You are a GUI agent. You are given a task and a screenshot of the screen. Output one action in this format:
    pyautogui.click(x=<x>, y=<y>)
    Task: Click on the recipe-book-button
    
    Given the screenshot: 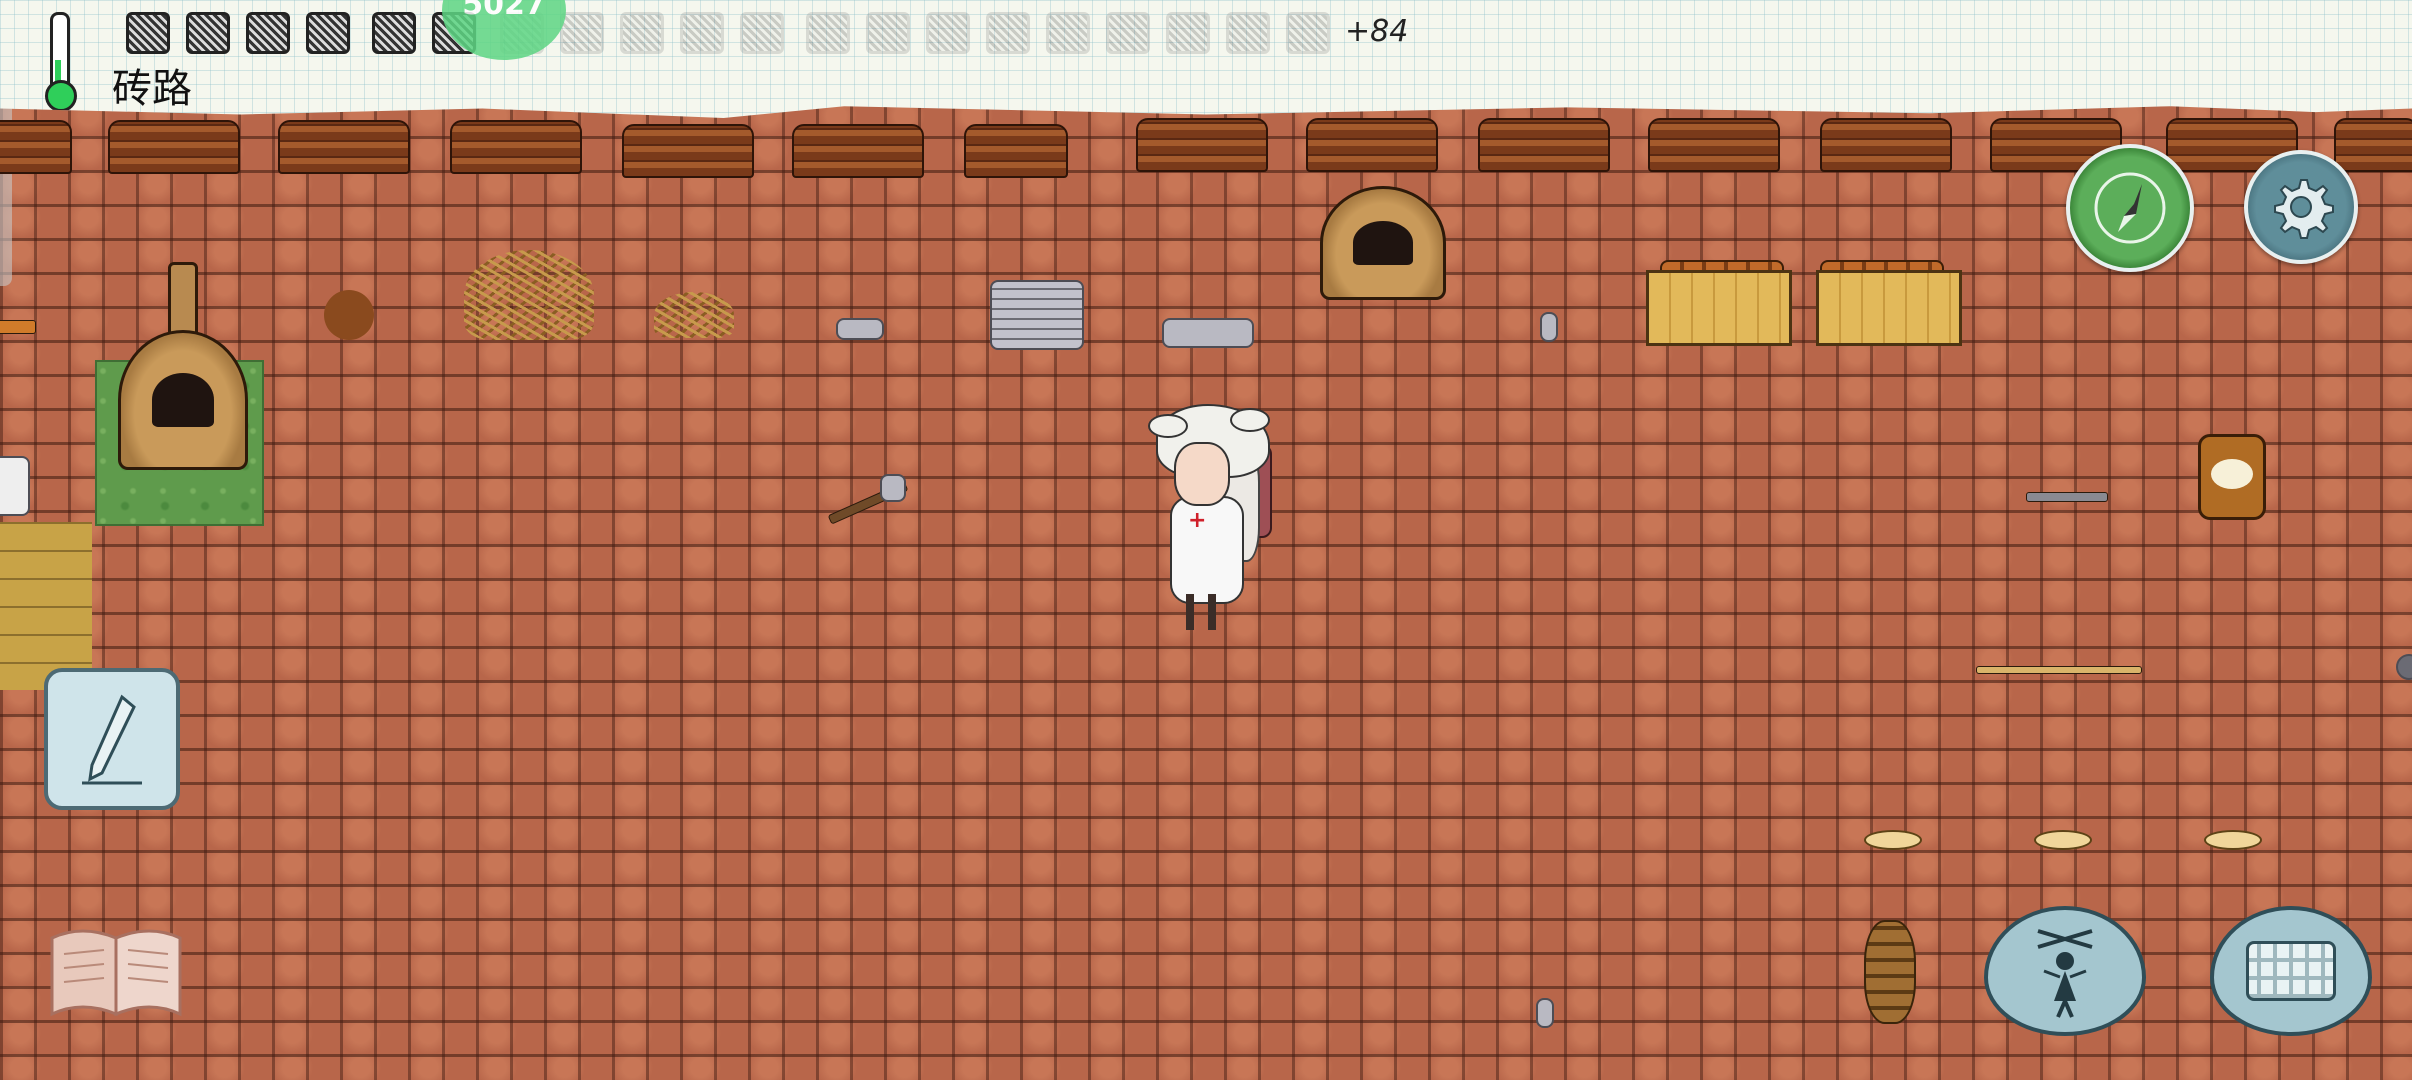 What is the action you would take?
    pyautogui.click(x=116, y=972)
    